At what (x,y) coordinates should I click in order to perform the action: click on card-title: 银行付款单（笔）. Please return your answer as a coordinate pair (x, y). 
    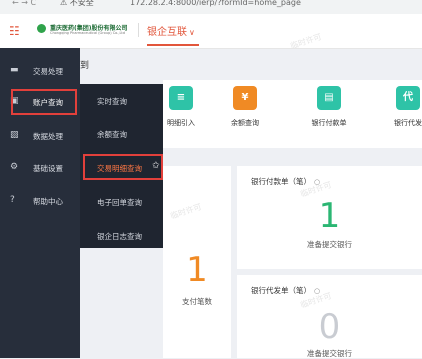
    Looking at the image, I should click on (281, 181).